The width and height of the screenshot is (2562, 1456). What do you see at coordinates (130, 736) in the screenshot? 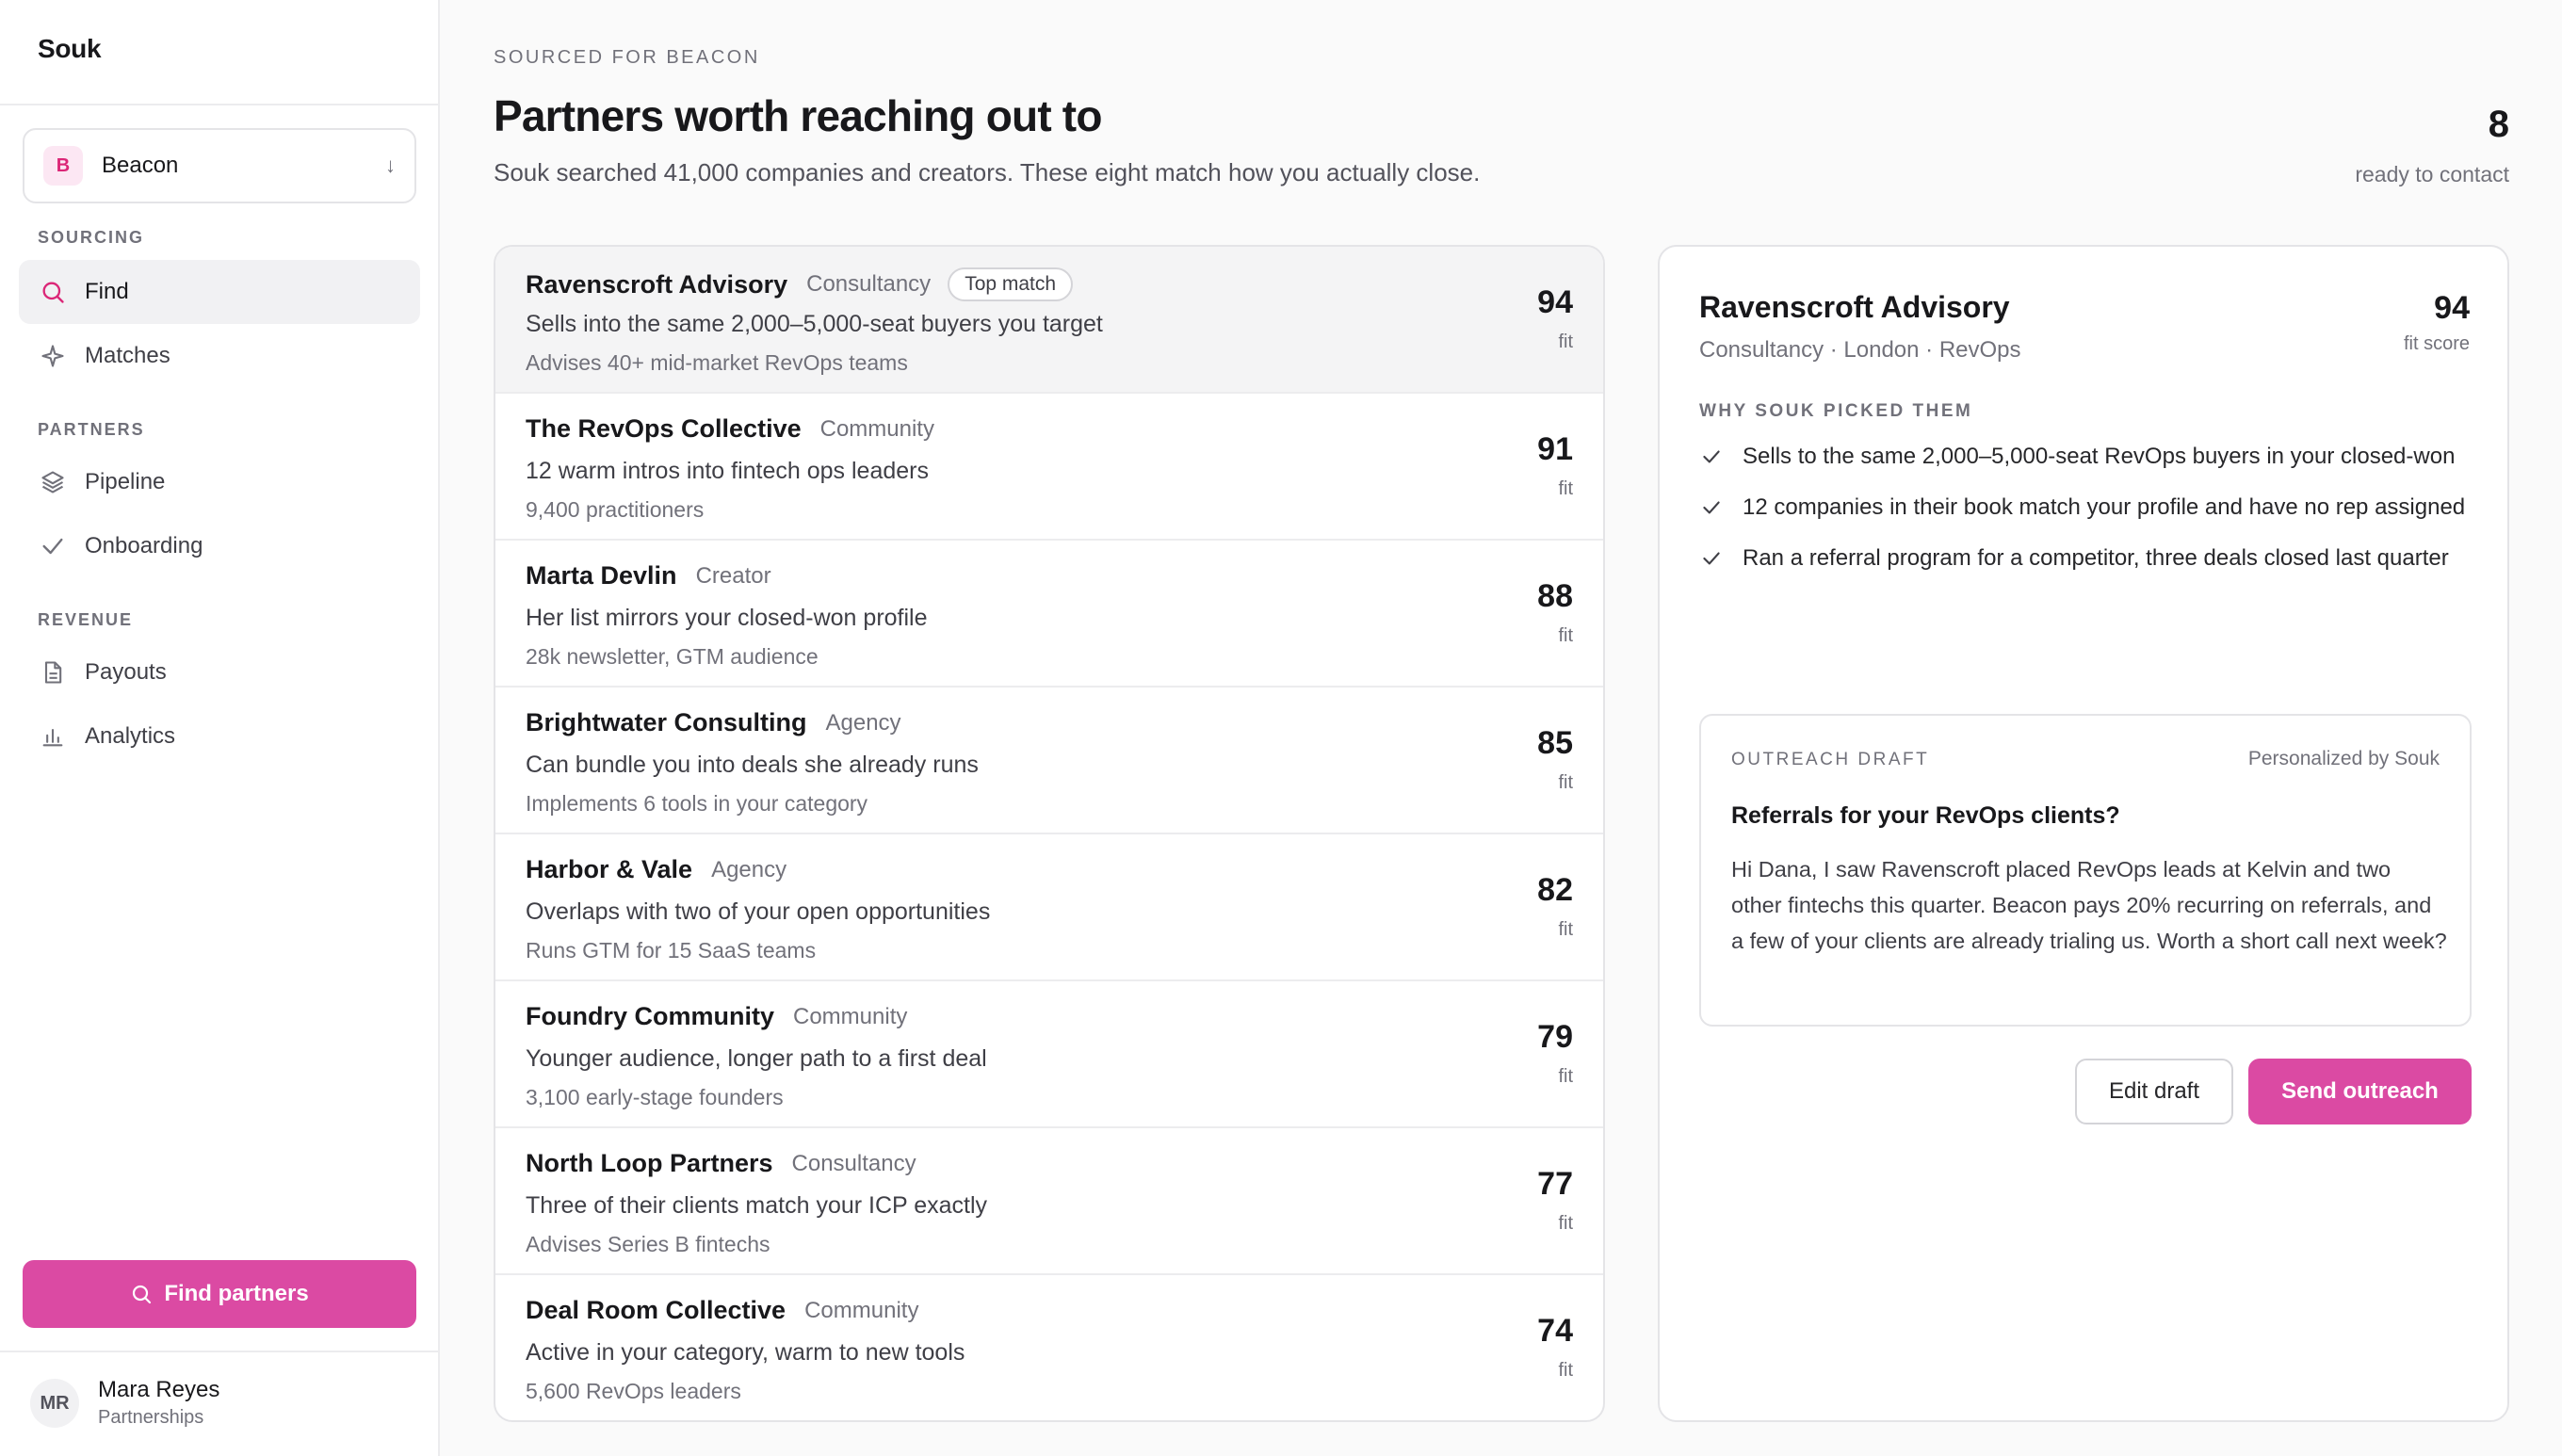
I see `nav-label: Analytics` at bounding box center [130, 736].